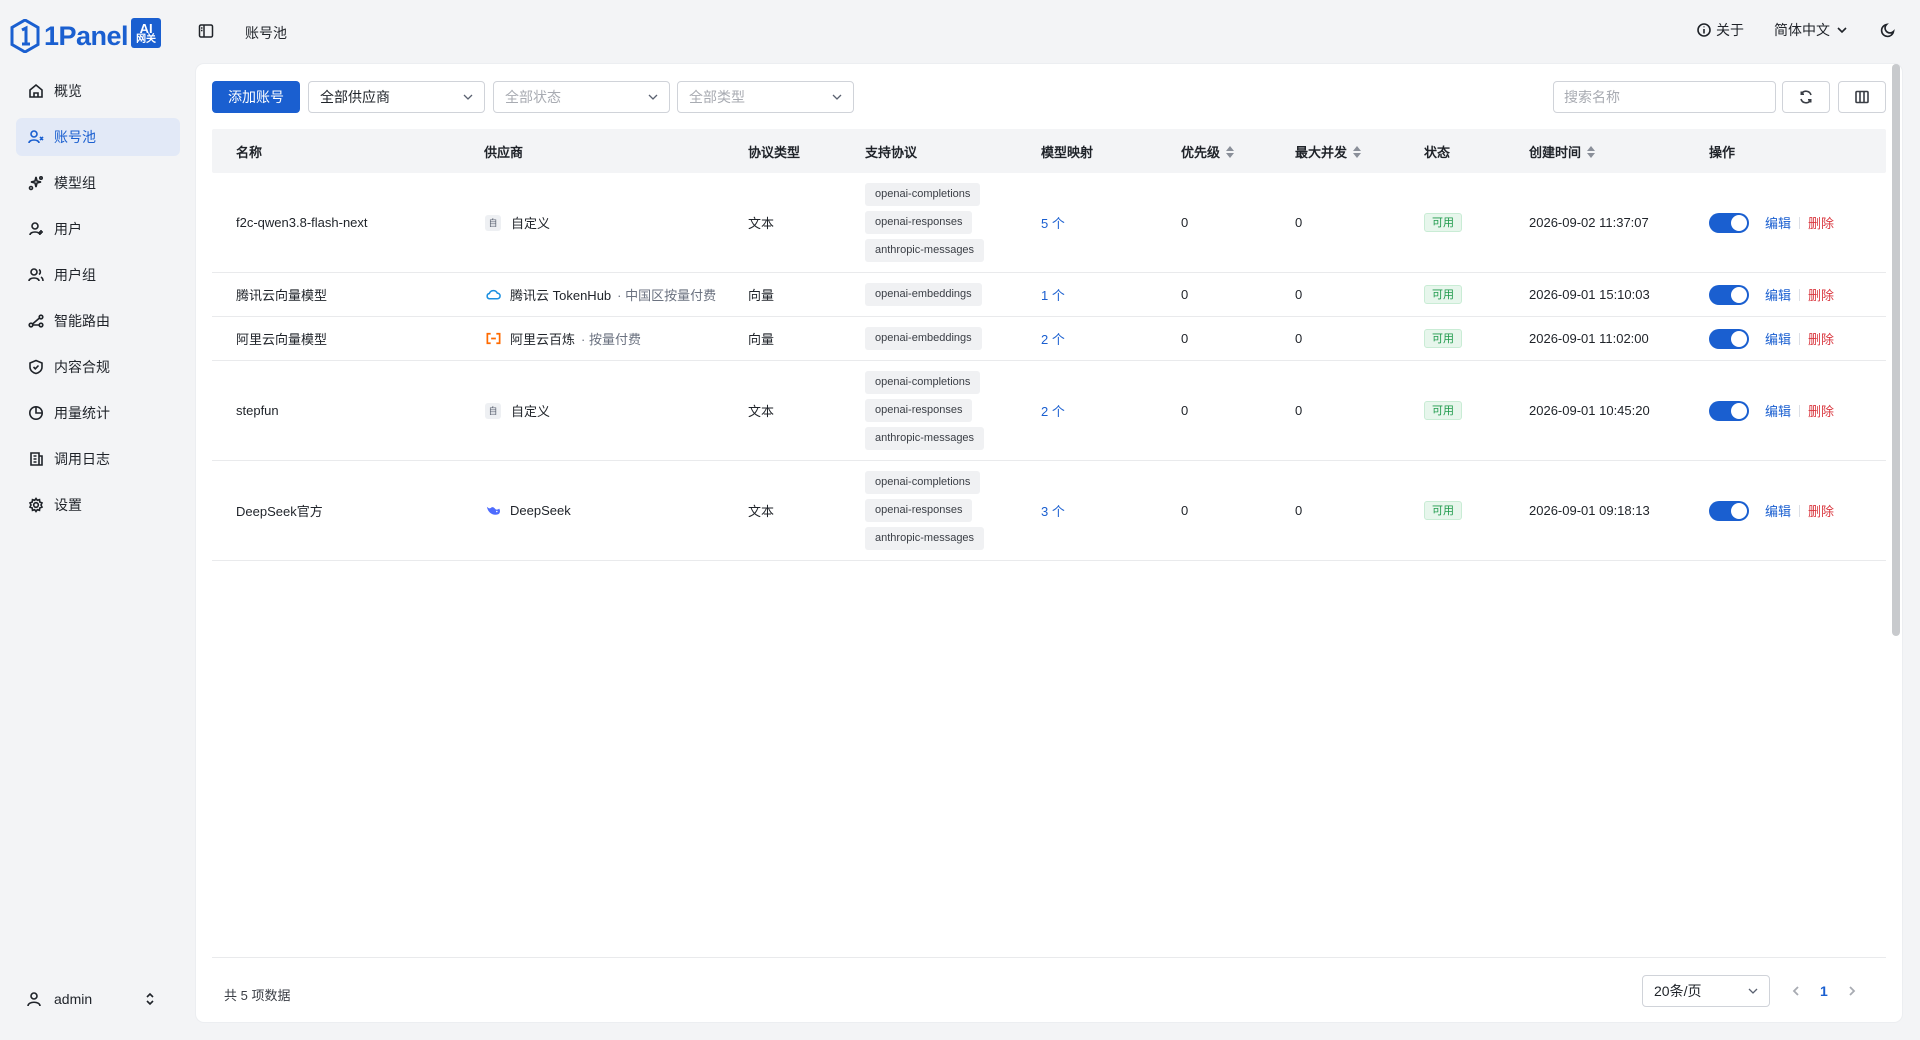 The width and height of the screenshot is (1920, 1040). What do you see at coordinates (531, 223) in the screenshot?
I see `provider-name: 自定义` at bounding box center [531, 223].